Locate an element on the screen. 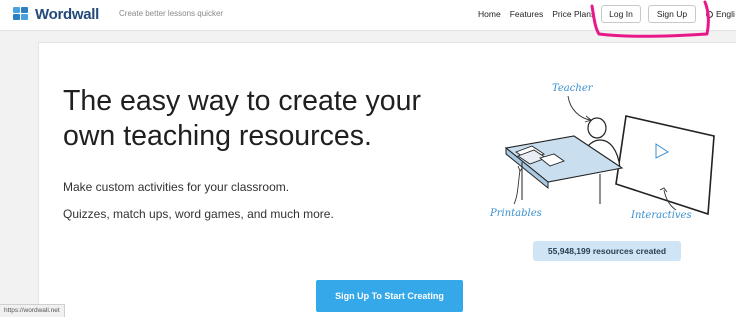 The width and height of the screenshot is (736, 317). printables-label: Printables is located at coordinates (515, 213).